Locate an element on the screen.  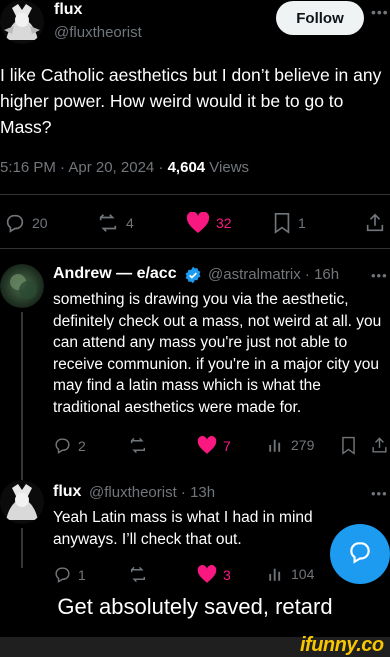
repost-button: 4 is located at coordinates (115, 223).